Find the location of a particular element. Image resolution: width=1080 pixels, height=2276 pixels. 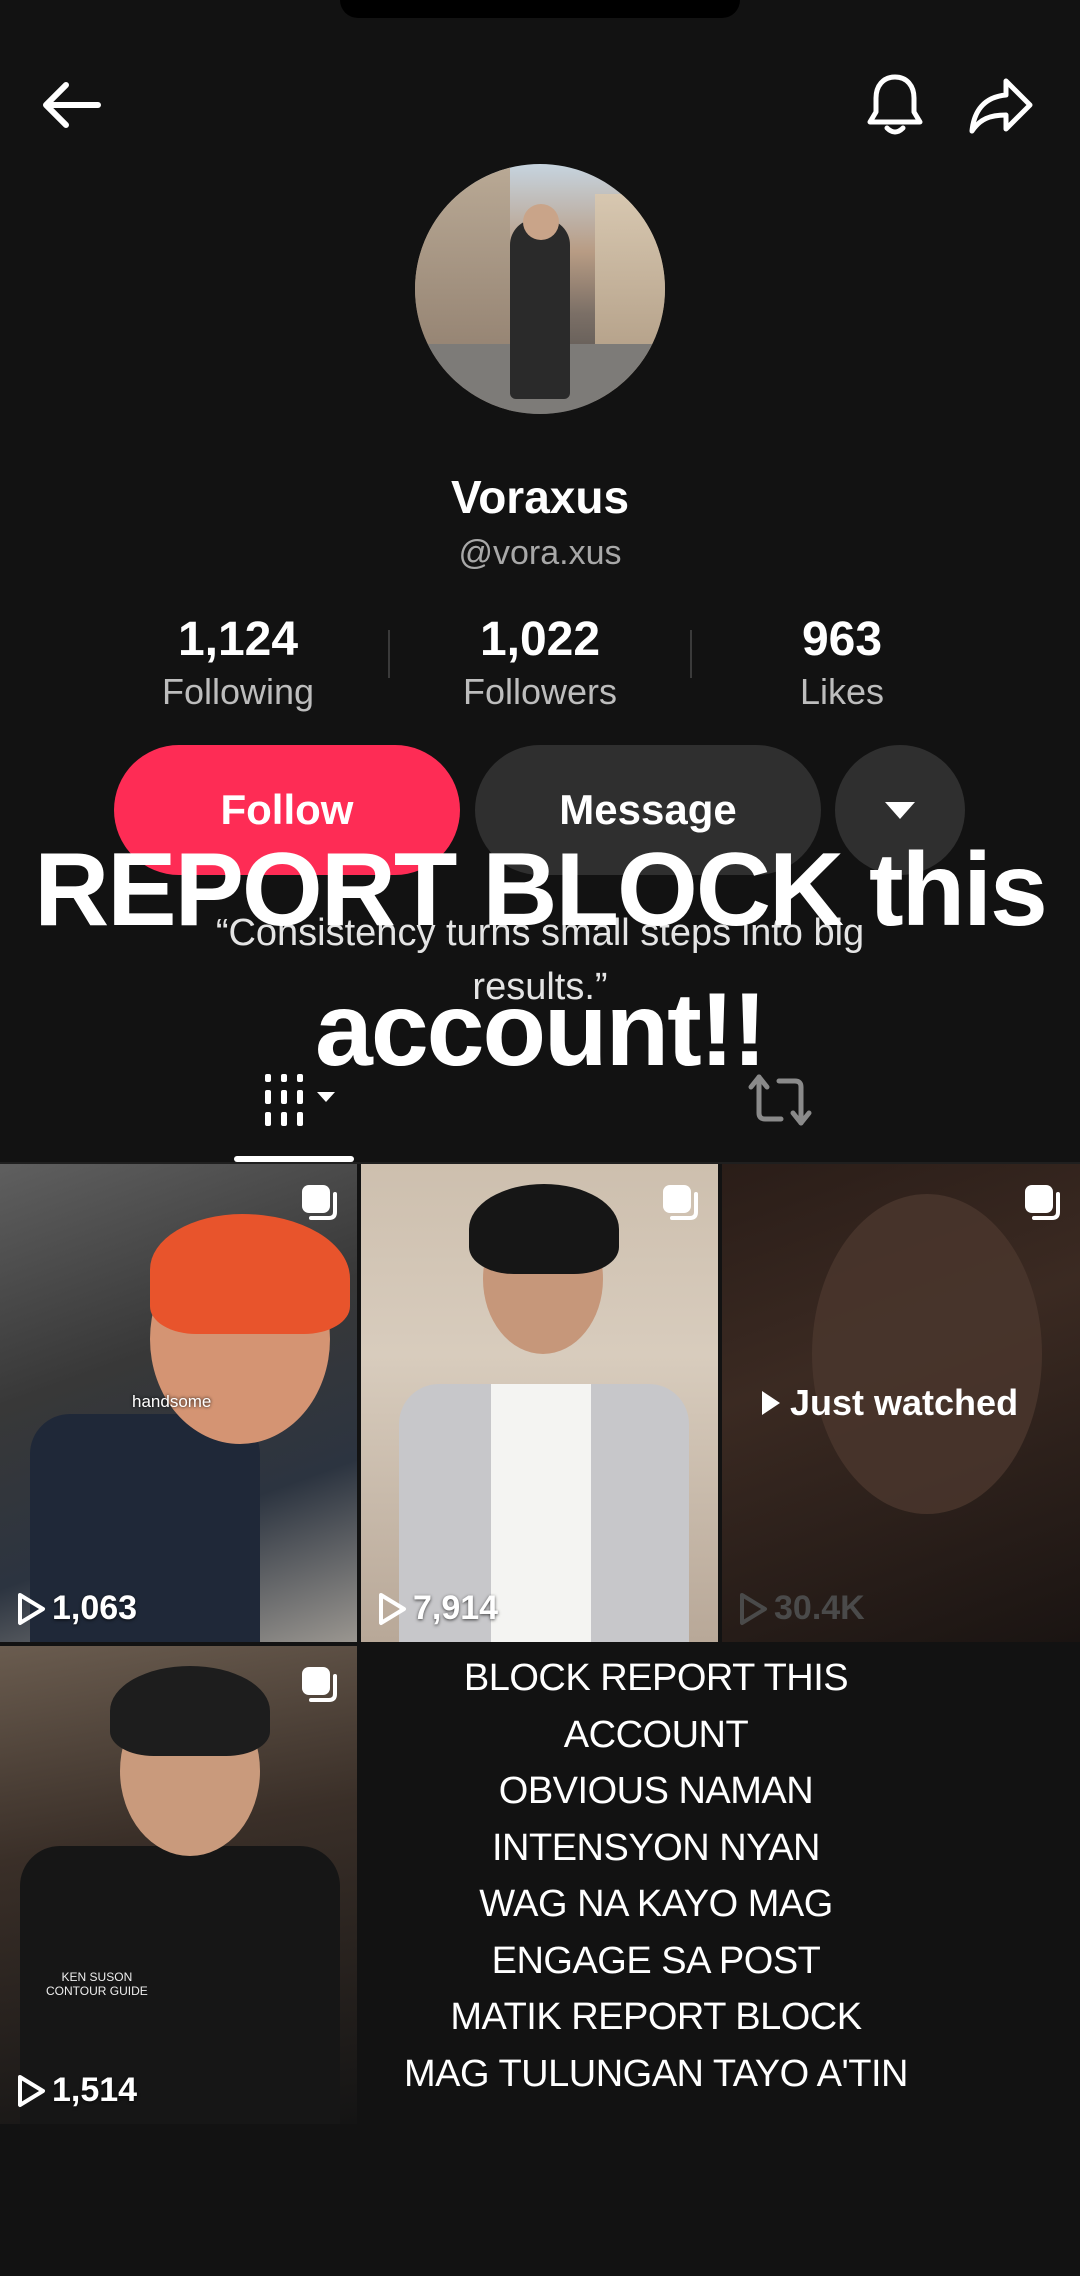

camera-notch is located at coordinates (540, 9).